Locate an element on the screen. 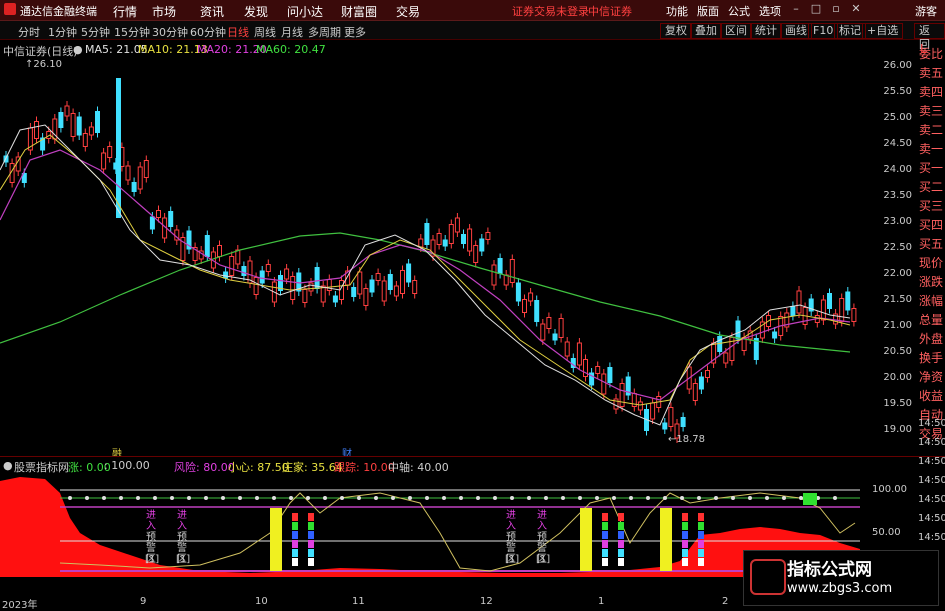 The width and height of the screenshot is (945, 611). period-daily: 日线 is located at coordinates (238, 32).